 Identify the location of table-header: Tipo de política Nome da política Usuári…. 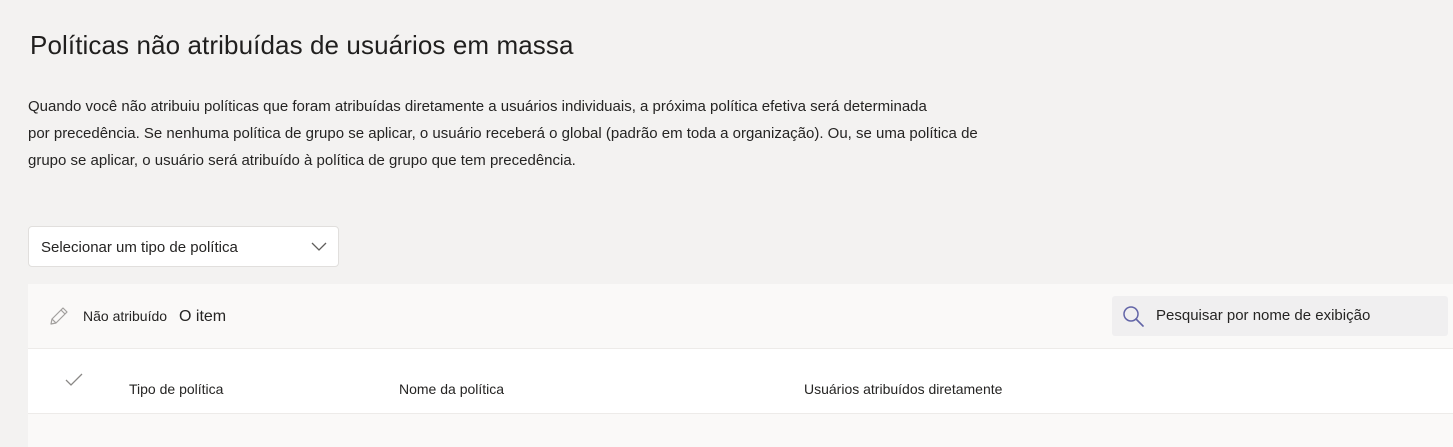
(740, 381).